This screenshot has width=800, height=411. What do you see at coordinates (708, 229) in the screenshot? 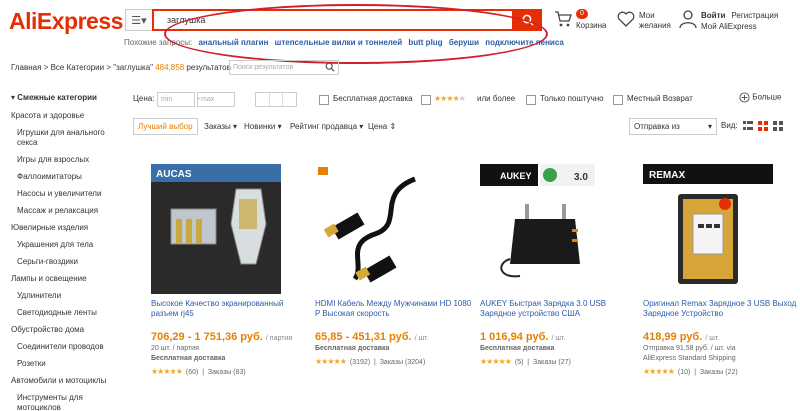
I see `product-image: REMAX` at bounding box center [708, 229].